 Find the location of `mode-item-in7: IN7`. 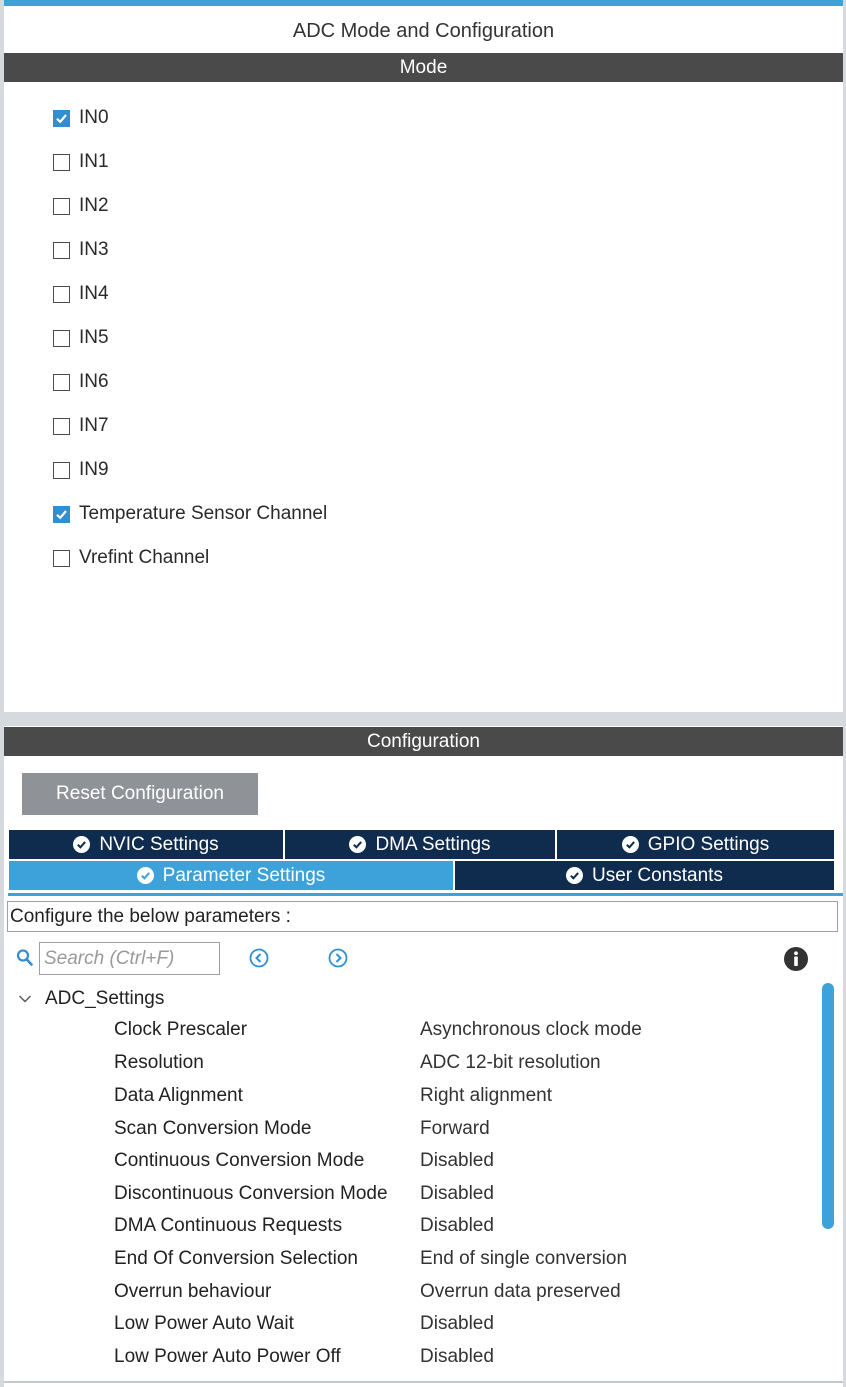

mode-item-in7: IN7 is located at coordinates (81, 426).